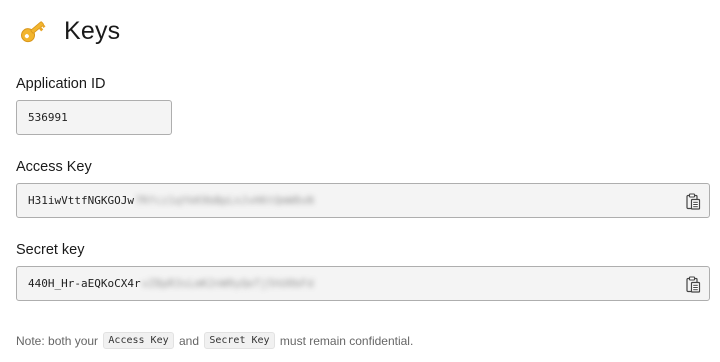 The image size is (720, 362). I want to click on key-icon, so click(33, 31).